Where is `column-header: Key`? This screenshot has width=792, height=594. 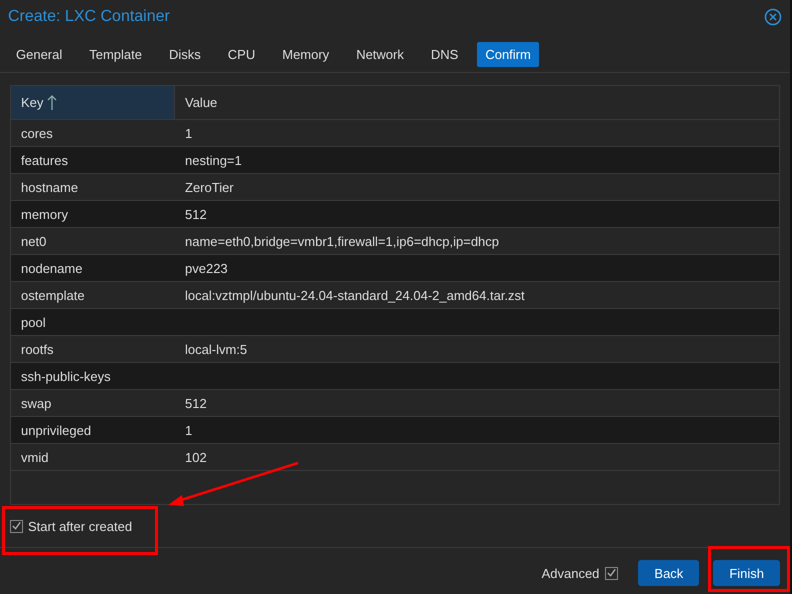
column-header: Key is located at coordinates (93, 102).